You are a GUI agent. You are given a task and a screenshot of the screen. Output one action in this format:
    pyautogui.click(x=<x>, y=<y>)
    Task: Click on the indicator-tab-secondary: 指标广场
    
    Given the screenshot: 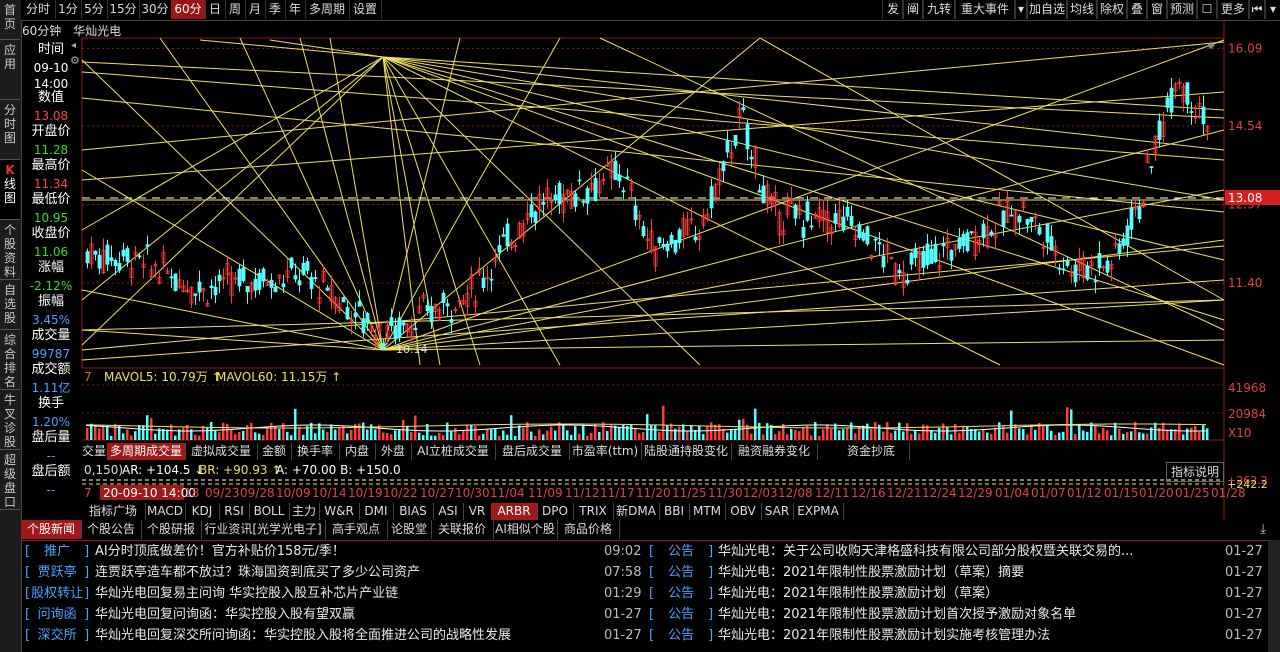 What is the action you would take?
    pyautogui.click(x=113, y=511)
    